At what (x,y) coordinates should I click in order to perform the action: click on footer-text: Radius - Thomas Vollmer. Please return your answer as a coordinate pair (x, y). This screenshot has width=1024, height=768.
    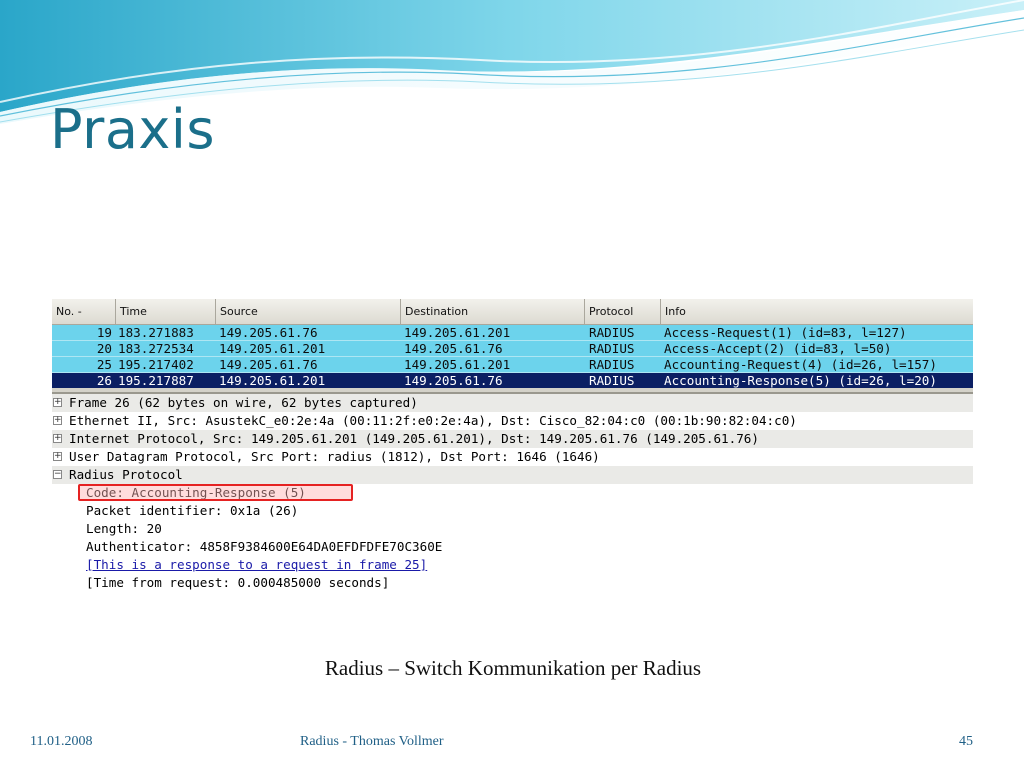
    Looking at the image, I should click on (372, 741).